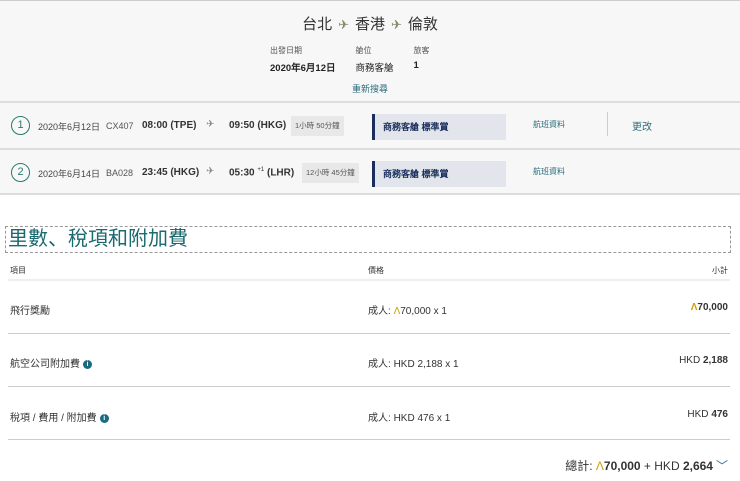 The width and height of the screenshot is (740, 481). Describe the element at coordinates (599, 466) in the screenshot. I see `miles-symbol: Λ` at that location.